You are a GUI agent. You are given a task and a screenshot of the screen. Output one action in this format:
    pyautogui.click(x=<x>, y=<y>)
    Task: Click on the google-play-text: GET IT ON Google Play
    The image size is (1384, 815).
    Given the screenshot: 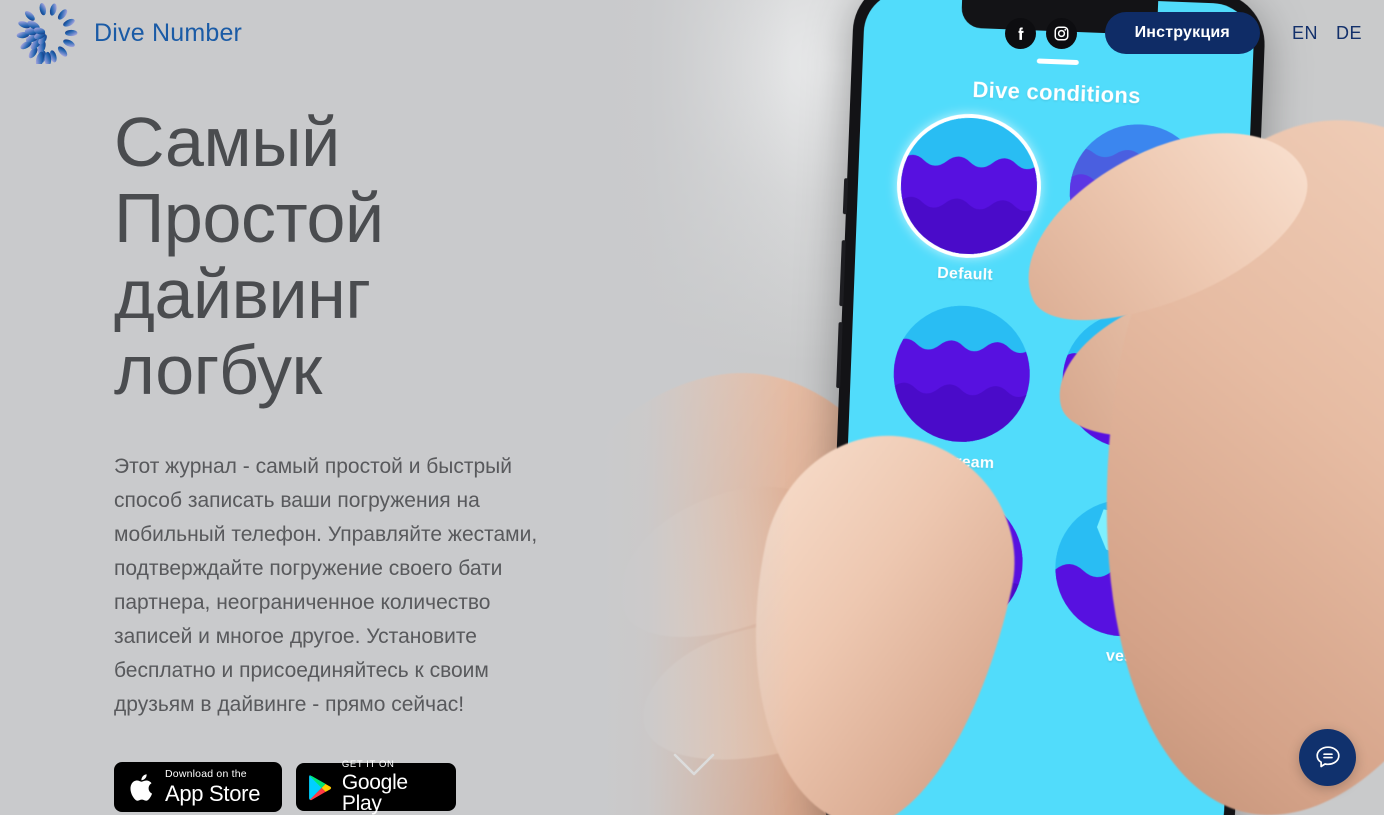 What is the action you would take?
    pyautogui.click(x=393, y=787)
    